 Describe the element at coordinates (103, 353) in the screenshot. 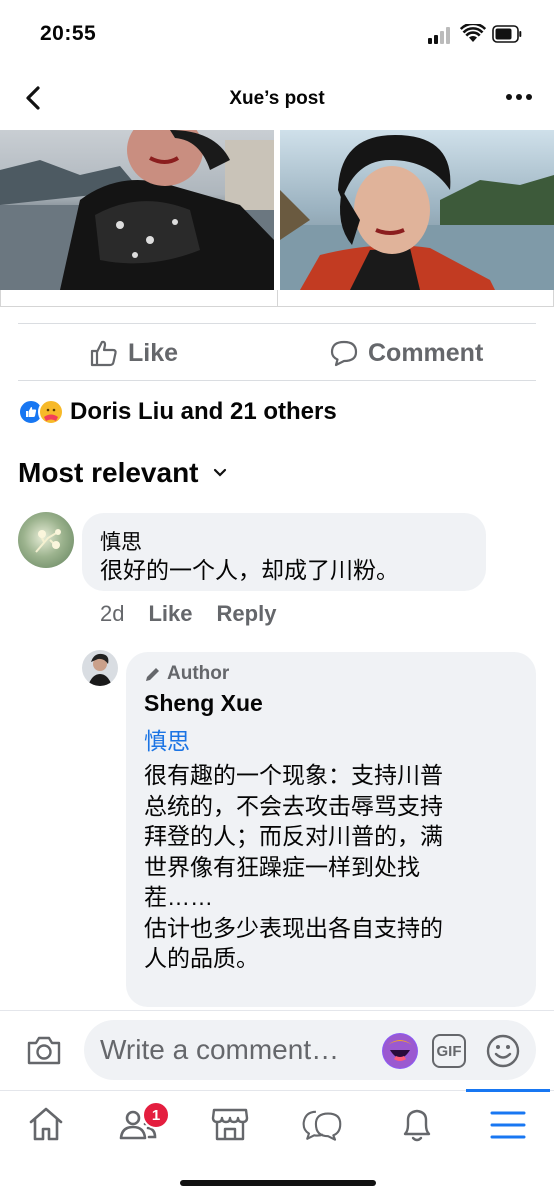

I see `thumbs-up-icon` at that location.